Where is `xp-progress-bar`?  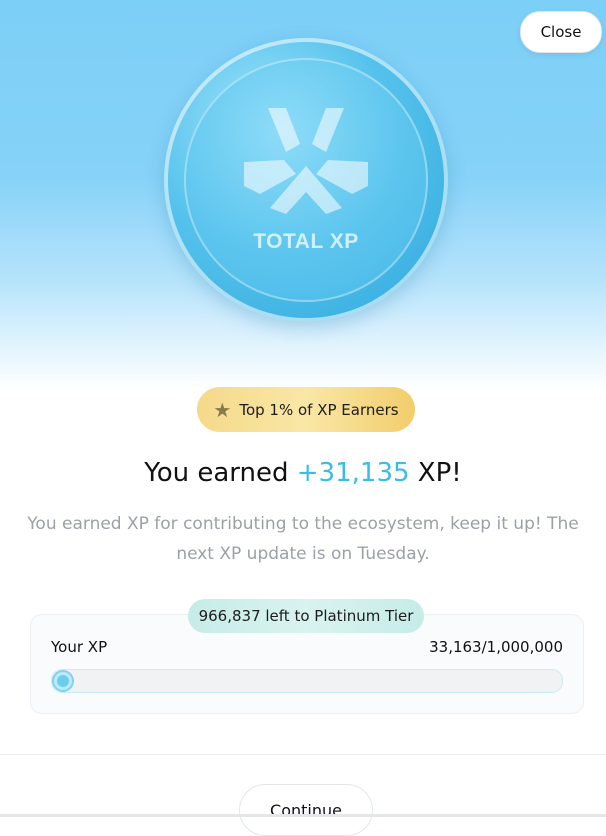
xp-progress-bar is located at coordinates (307, 681).